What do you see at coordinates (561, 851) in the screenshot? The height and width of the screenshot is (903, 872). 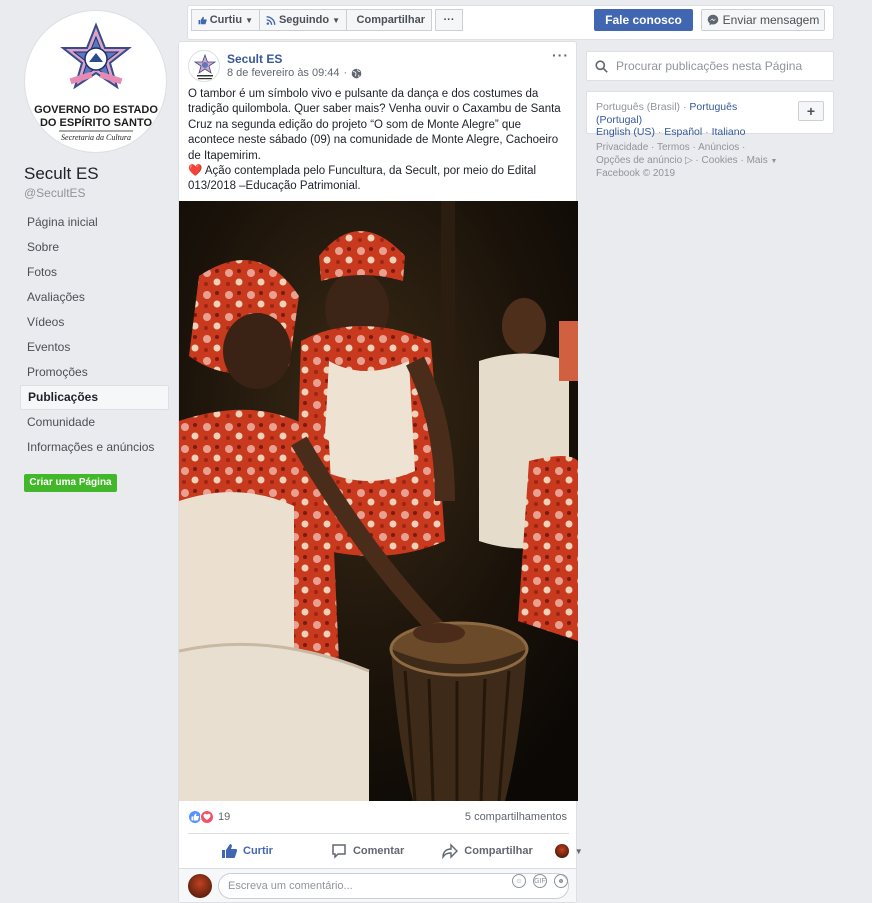 I see `actor-avatar` at bounding box center [561, 851].